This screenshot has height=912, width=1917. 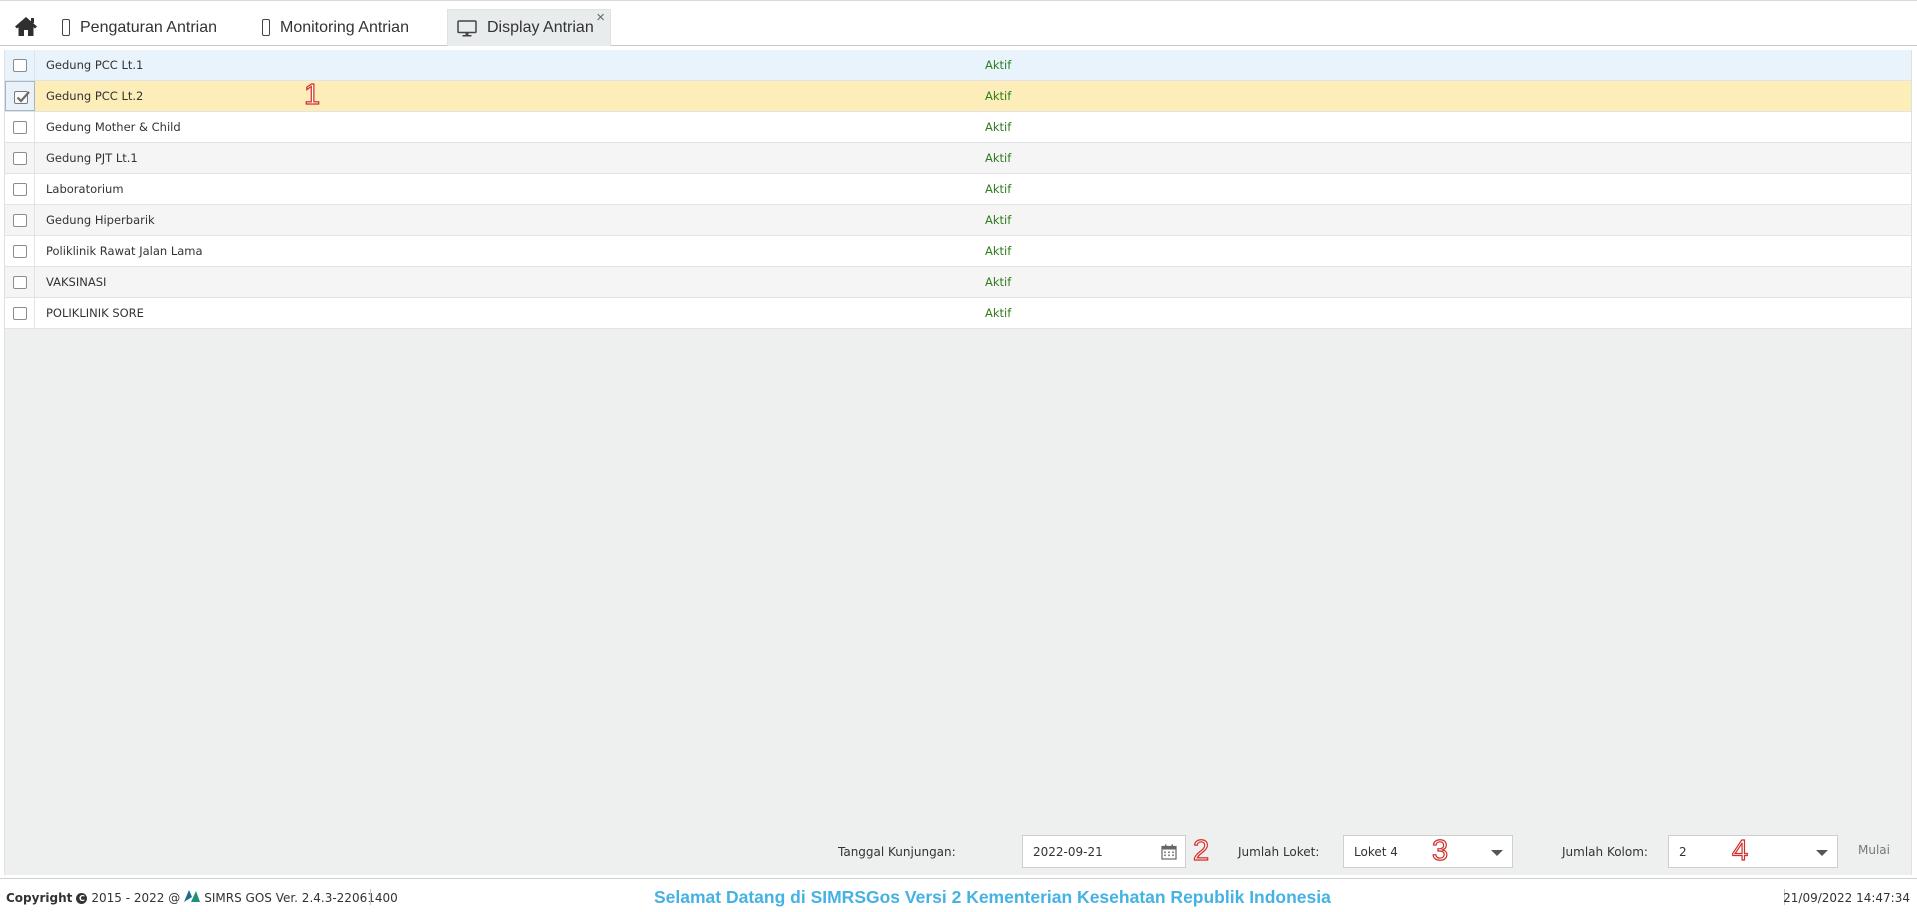 I want to click on table-row: VAKSINASI Aktif, so click(x=958, y=282).